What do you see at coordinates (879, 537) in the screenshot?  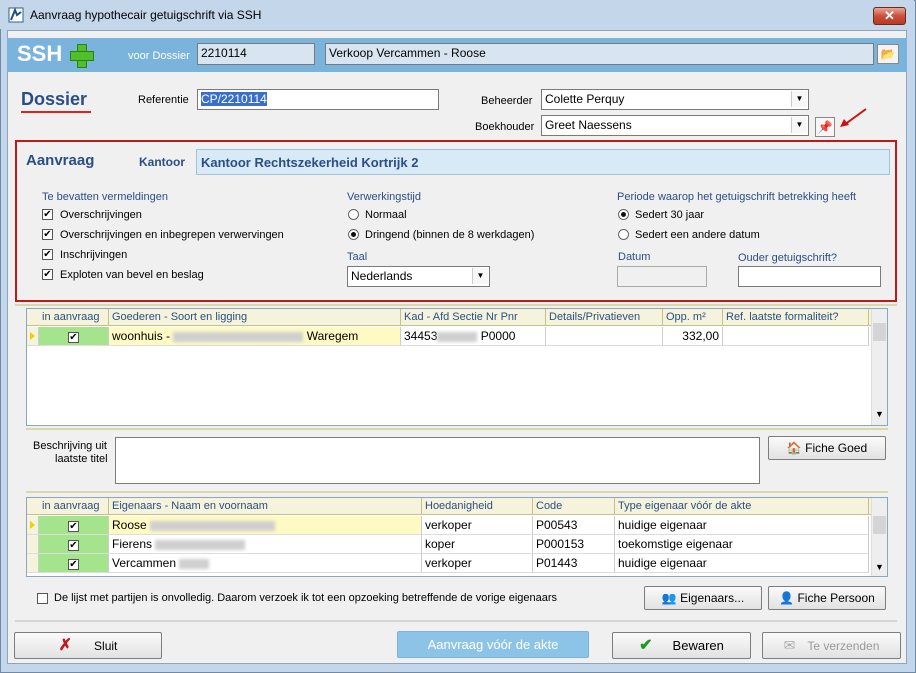 I see `eigenaars-scrollbar: ▼` at bounding box center [879, 537].